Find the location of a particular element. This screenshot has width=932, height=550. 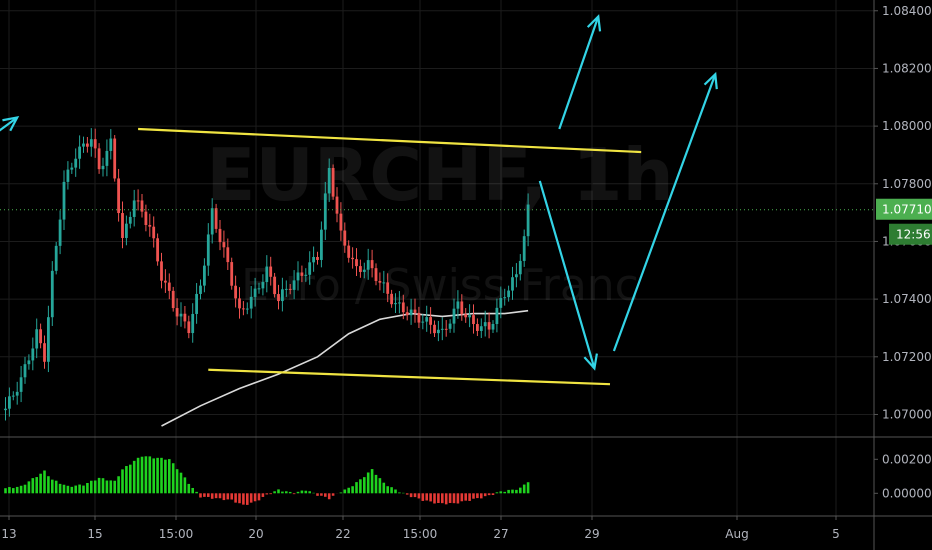

time-axis-tick: 22 is located at coordinates (342, 534).